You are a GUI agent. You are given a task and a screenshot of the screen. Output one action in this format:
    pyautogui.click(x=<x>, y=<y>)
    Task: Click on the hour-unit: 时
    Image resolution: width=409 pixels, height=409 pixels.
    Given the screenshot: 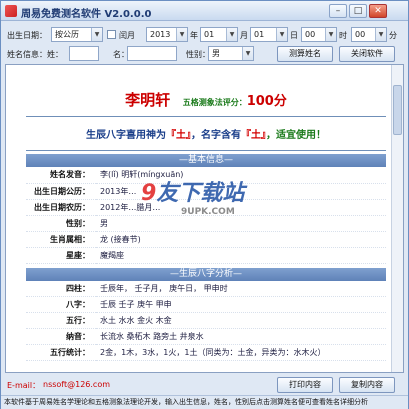 What is the action you would take?
    pyautogui.click(x=343, y=35)
    